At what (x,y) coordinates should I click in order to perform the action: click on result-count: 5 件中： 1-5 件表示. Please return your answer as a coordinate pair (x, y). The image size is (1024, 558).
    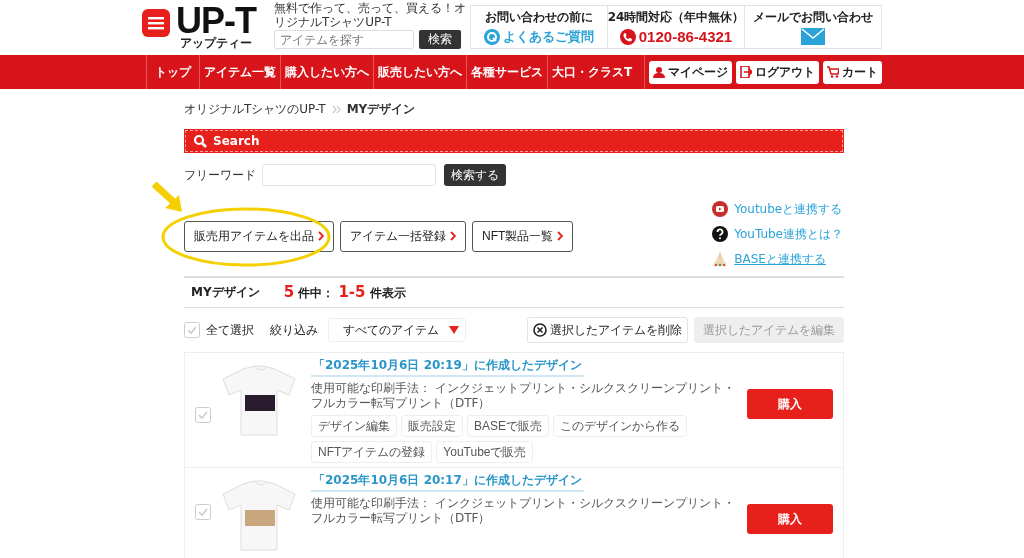
    Looking at the image, I should click on (344, 292).